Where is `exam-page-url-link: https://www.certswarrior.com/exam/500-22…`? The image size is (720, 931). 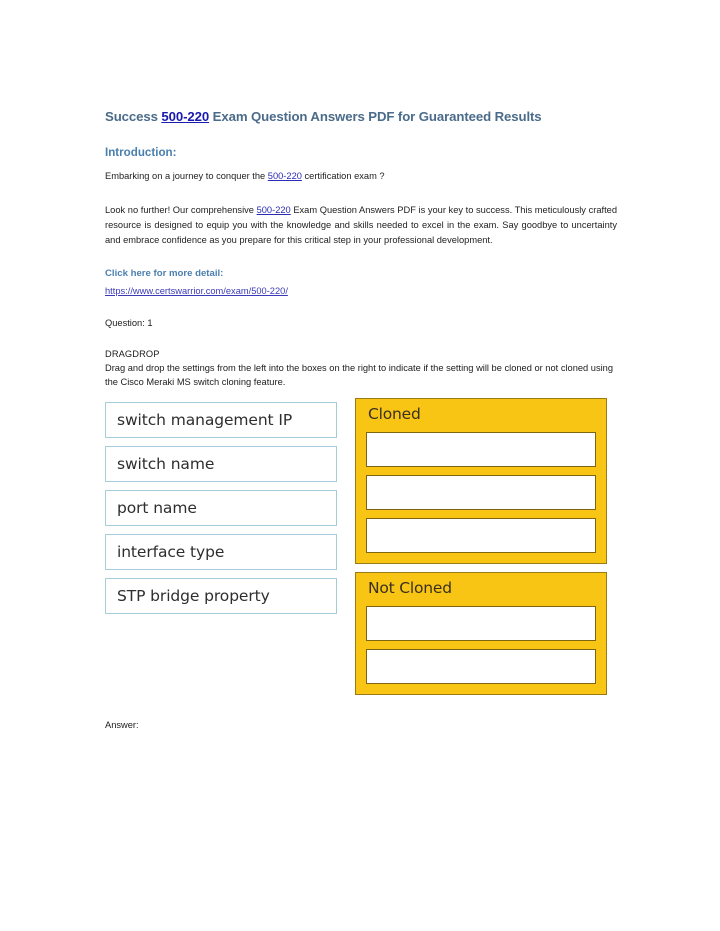
exam-page-url-link: https://www.certswarrior.com/exam/500-22… is located at coordinates (361, 291).